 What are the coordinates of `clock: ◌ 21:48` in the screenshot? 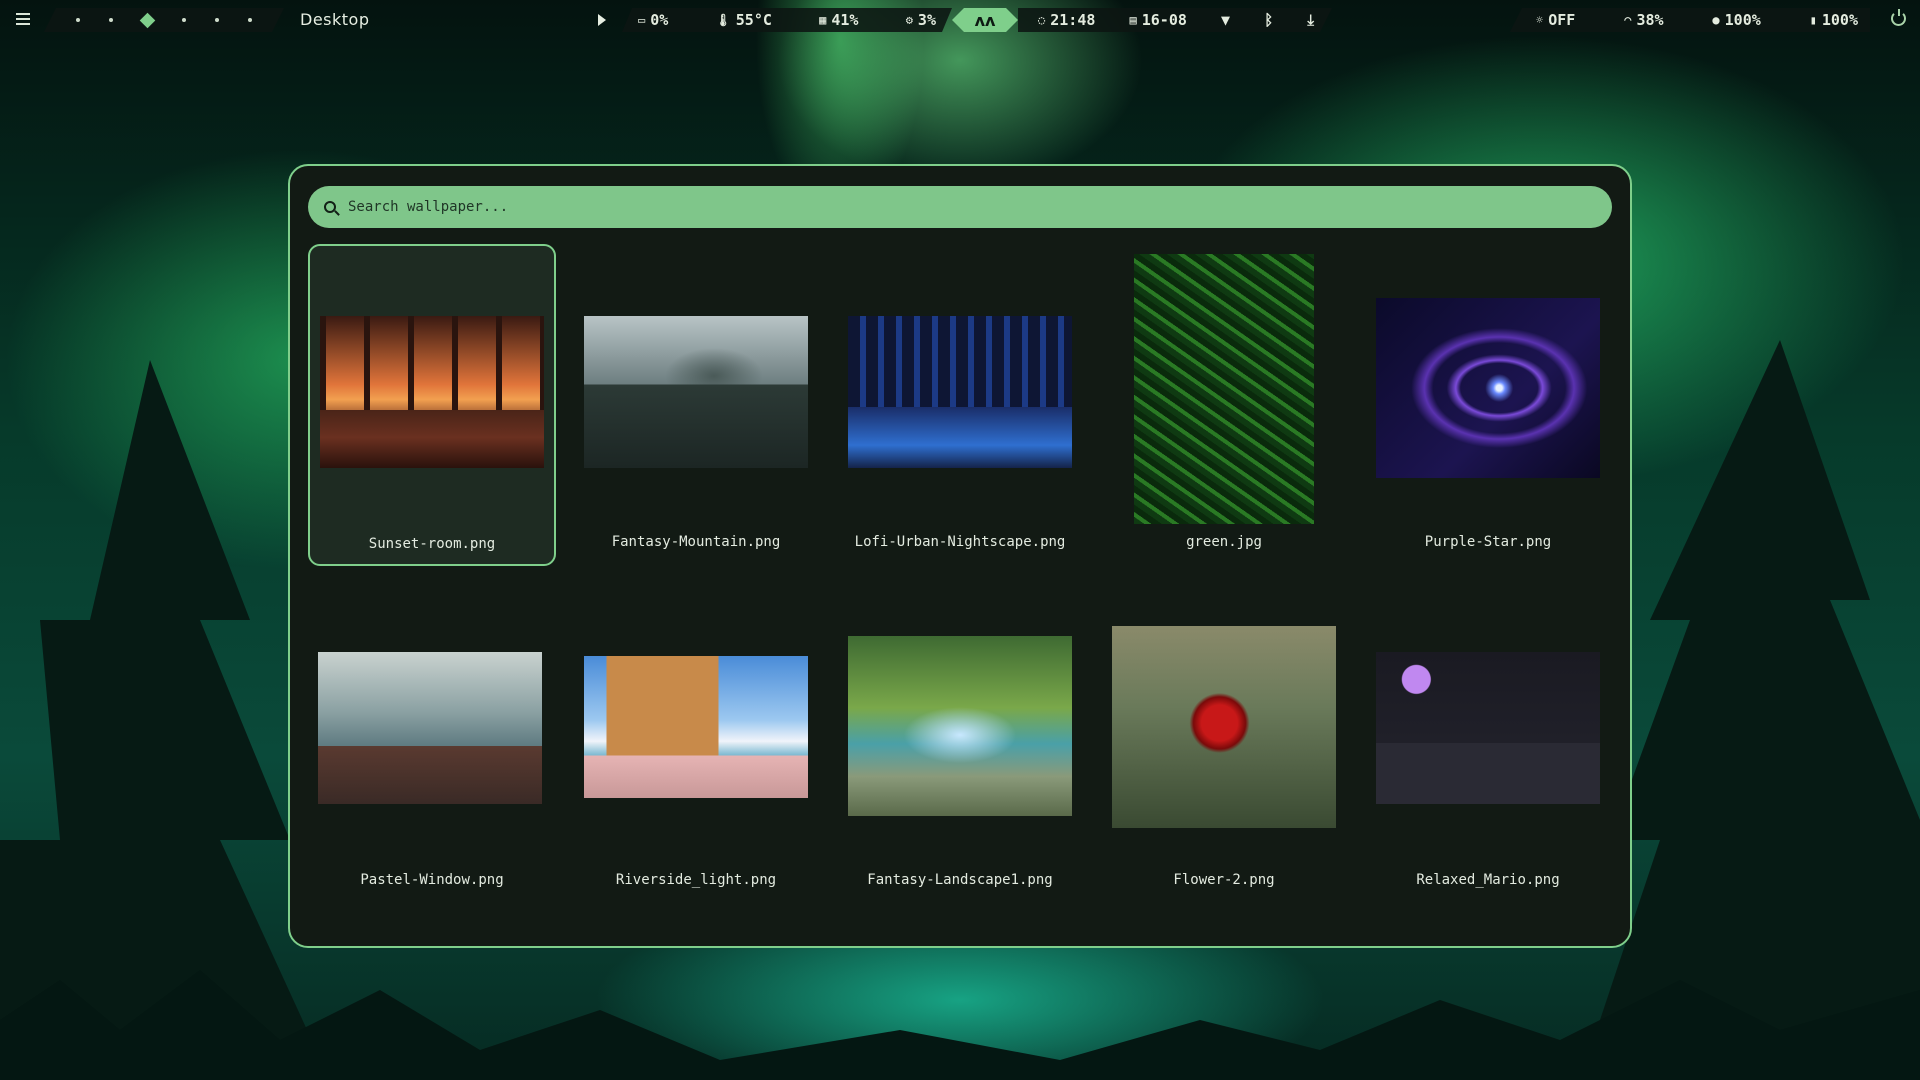 It's located at (1066, 20).